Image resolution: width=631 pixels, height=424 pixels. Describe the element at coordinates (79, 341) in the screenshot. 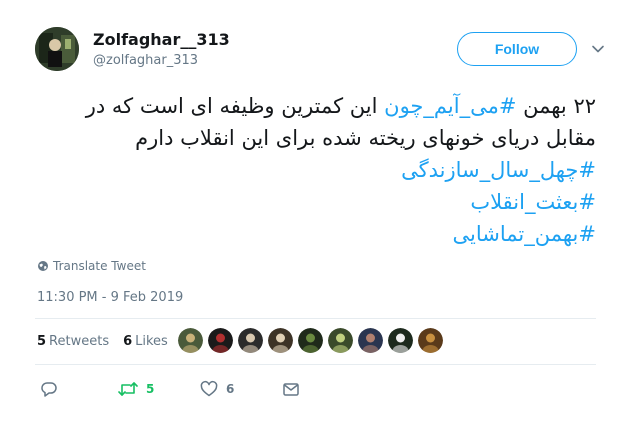

I see `retweets-label: Retweets` at that location.